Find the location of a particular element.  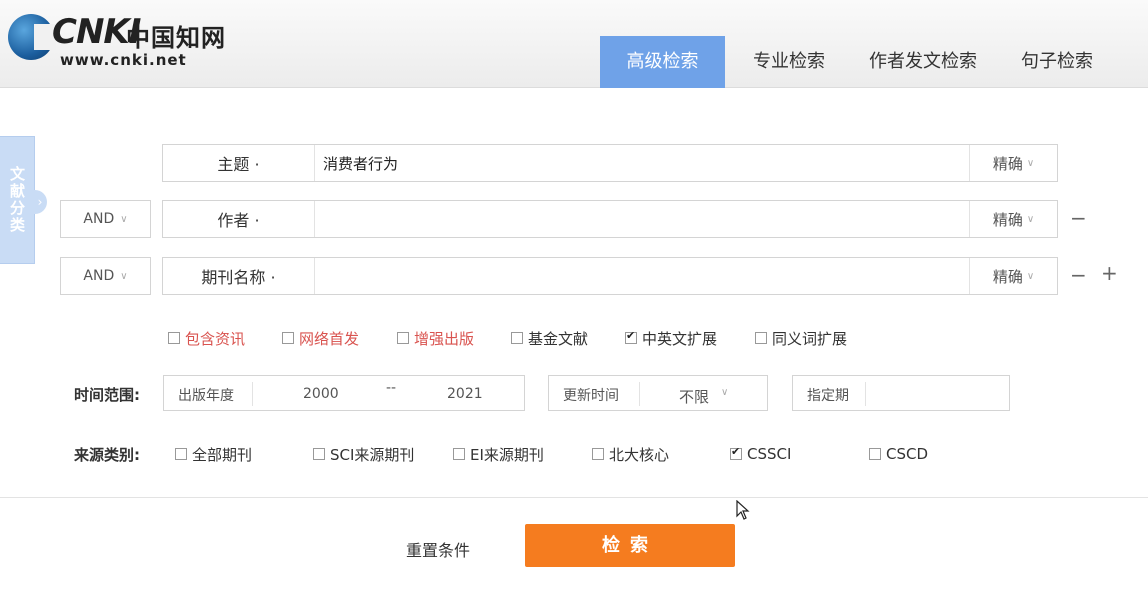

field-select-topic: 主题 · is located at coordinates (239, 163).